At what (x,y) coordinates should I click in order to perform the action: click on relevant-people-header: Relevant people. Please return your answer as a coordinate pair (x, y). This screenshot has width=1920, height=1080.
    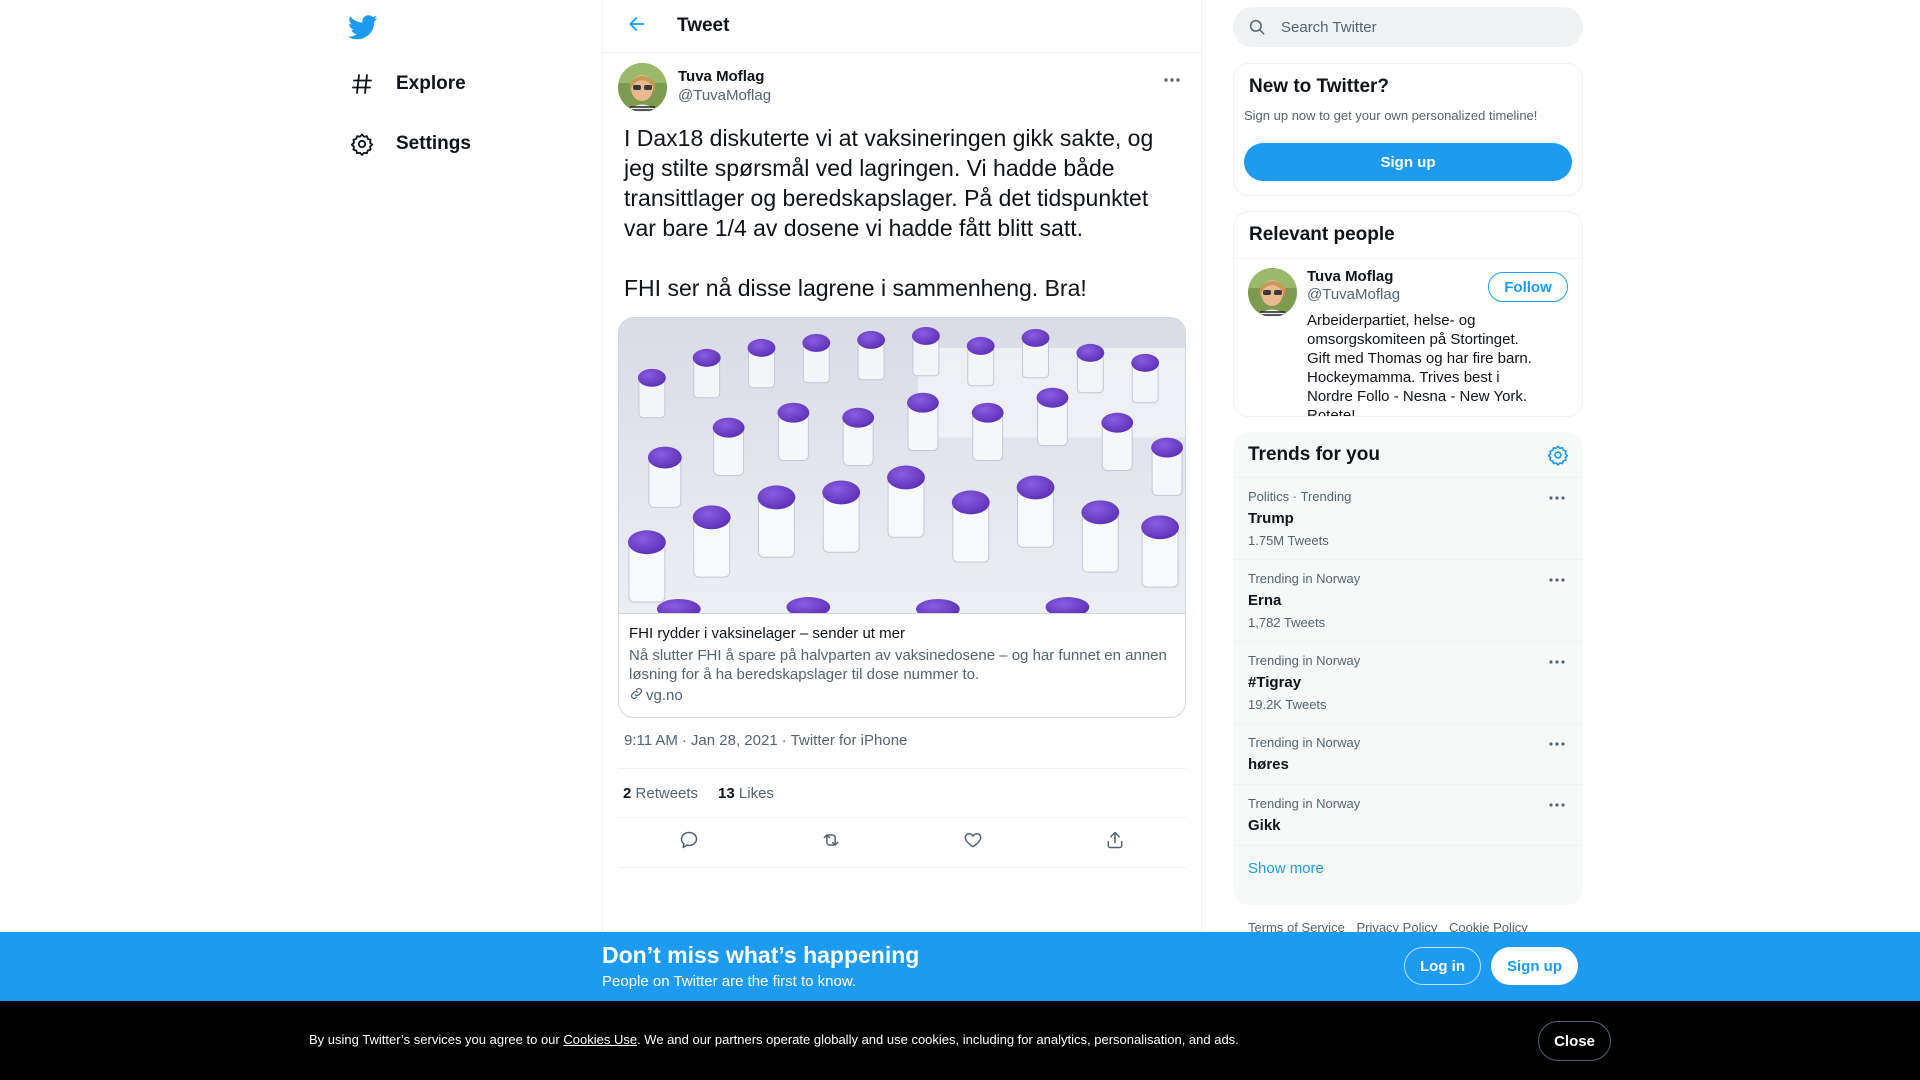
    Looking at the image, I should click on (1408, 235).